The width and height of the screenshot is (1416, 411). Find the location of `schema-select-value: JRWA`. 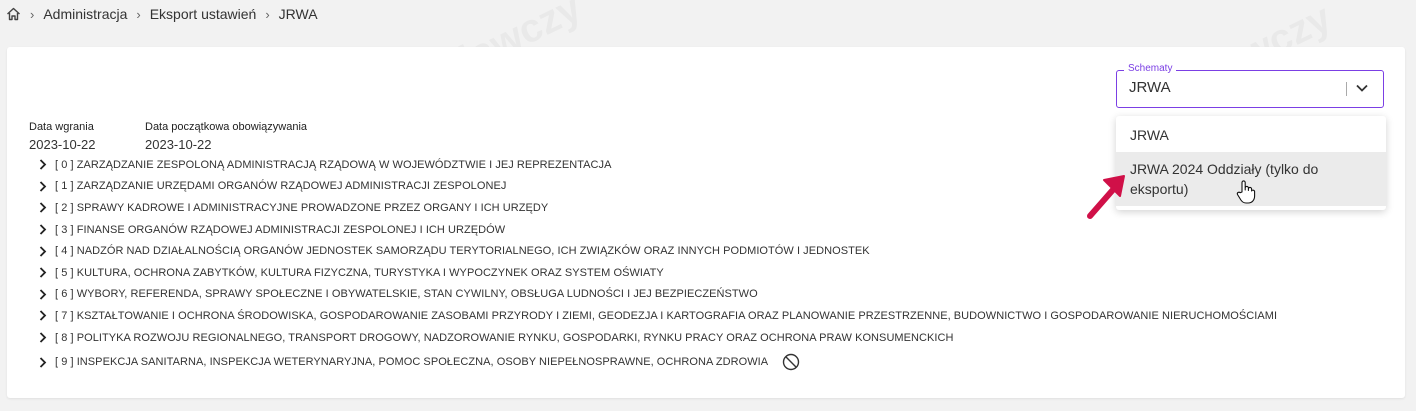

schema-select-value: JRWA is located at coordinates (1150, 87).